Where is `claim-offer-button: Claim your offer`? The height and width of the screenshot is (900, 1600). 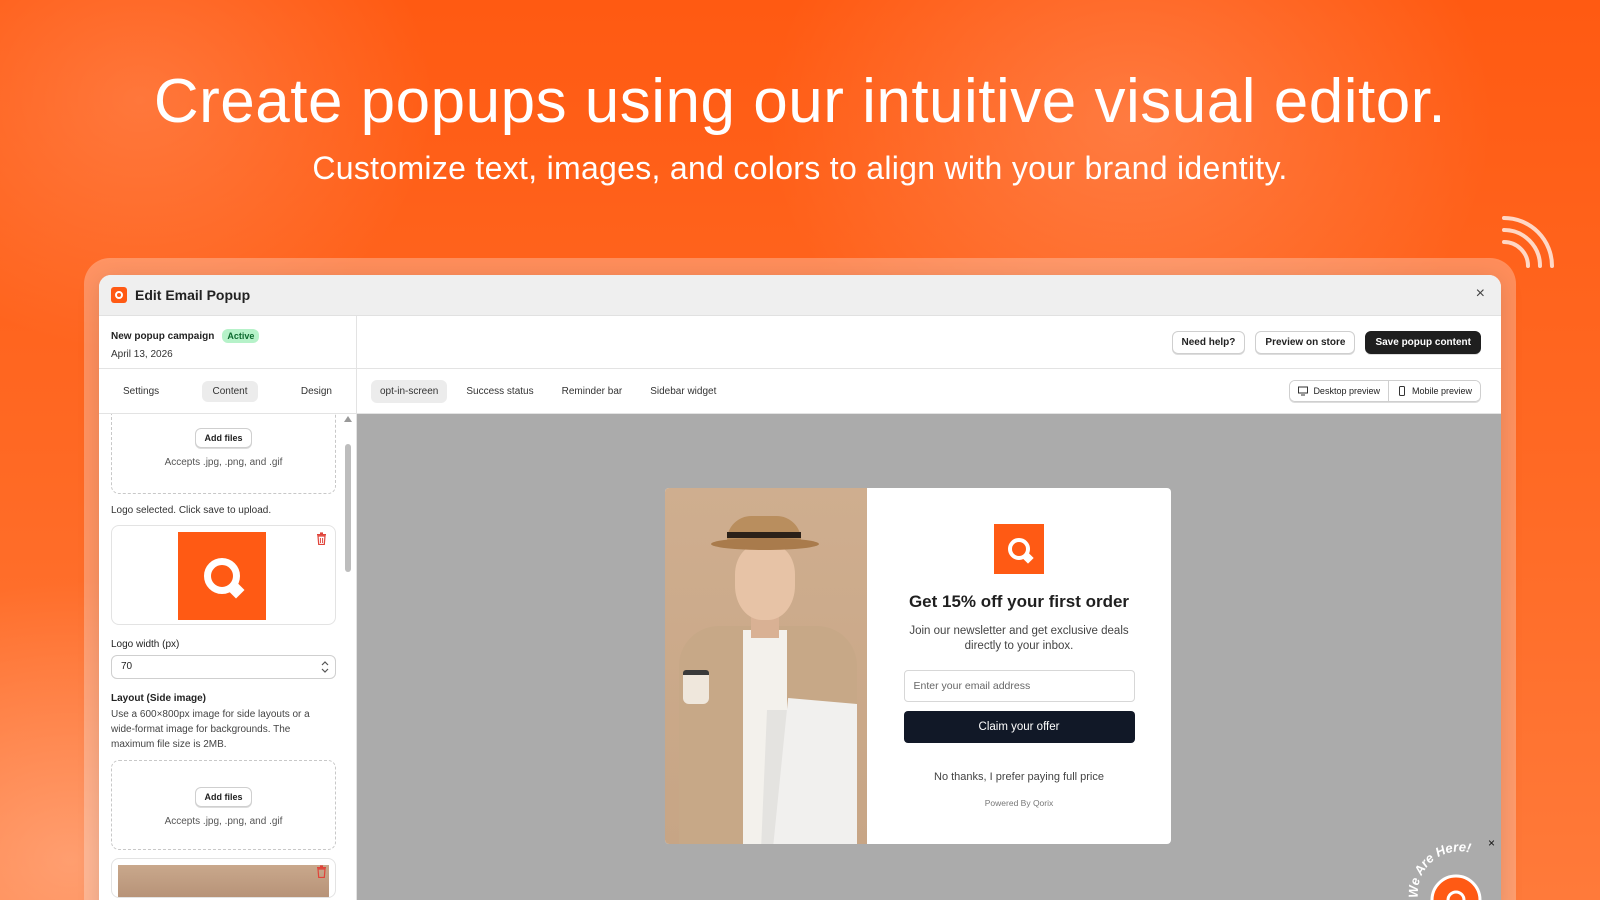
claim-offer-button: Claim your offer is located at coordinates (1019, 727).